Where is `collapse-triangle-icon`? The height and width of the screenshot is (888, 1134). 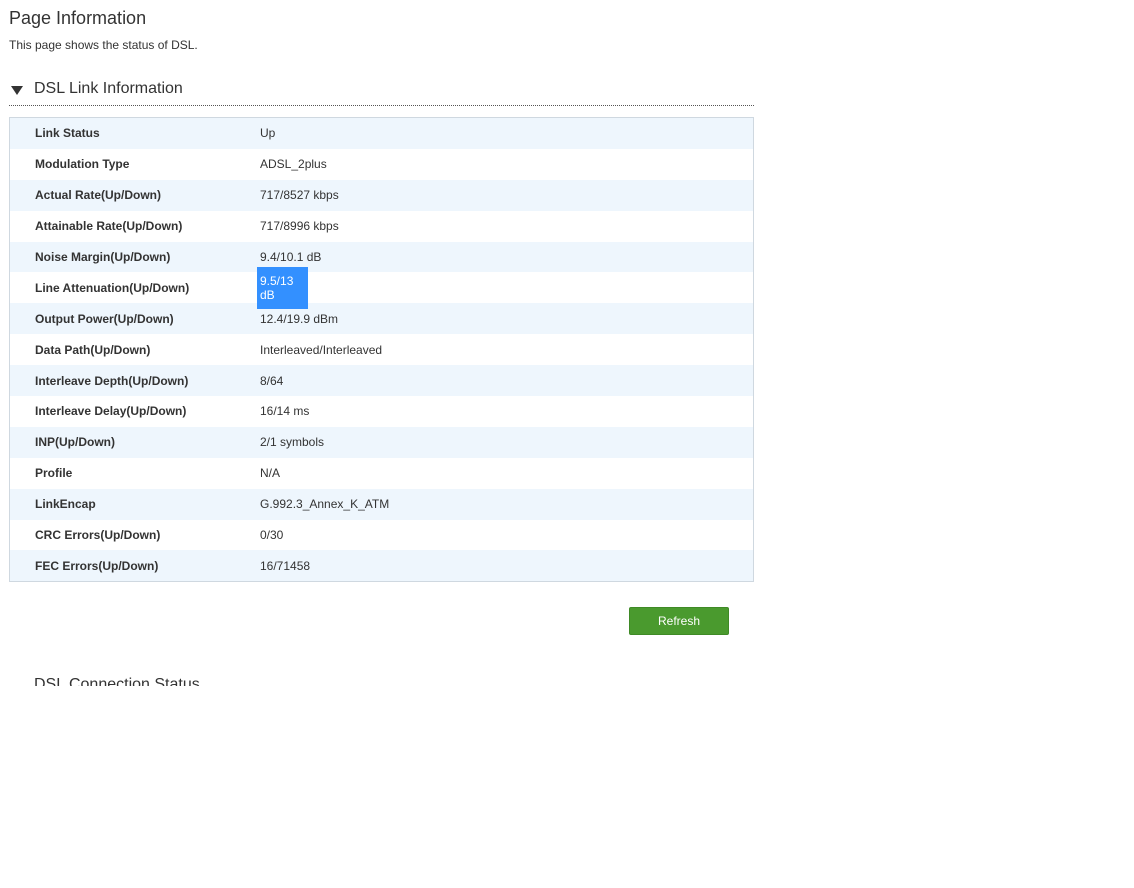
collapse-triangle-icon is located at coordinates (17, 90).